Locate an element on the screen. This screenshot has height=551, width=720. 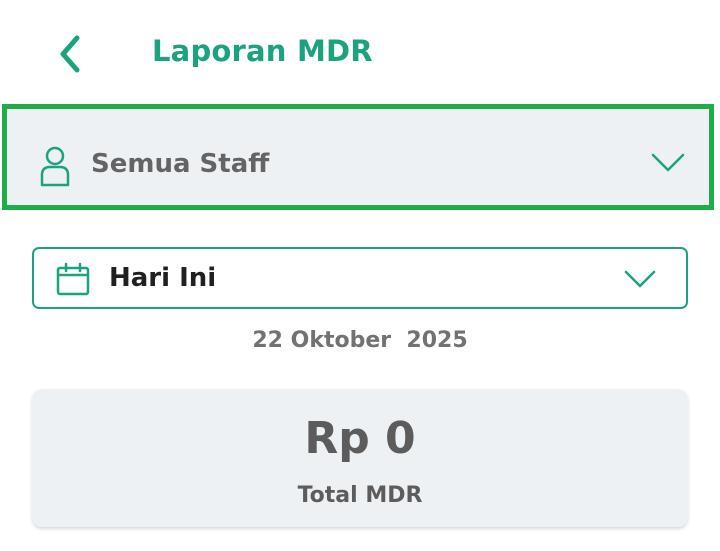
total-mdr-amount: Rp 0 is located at coordinates (360, 438).